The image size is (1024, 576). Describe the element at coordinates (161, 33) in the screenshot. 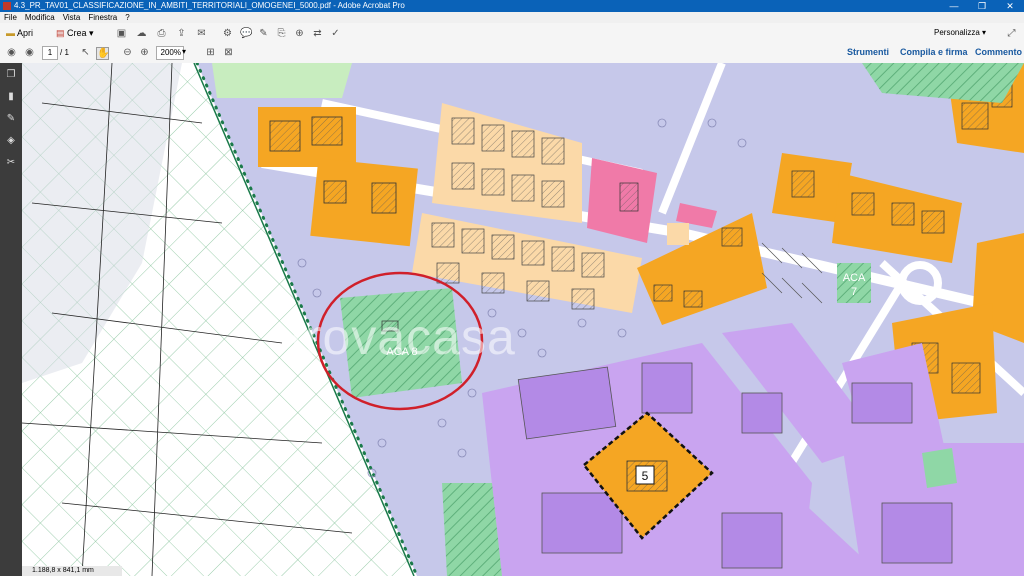

I see `print-icon: ⎙` at that location.